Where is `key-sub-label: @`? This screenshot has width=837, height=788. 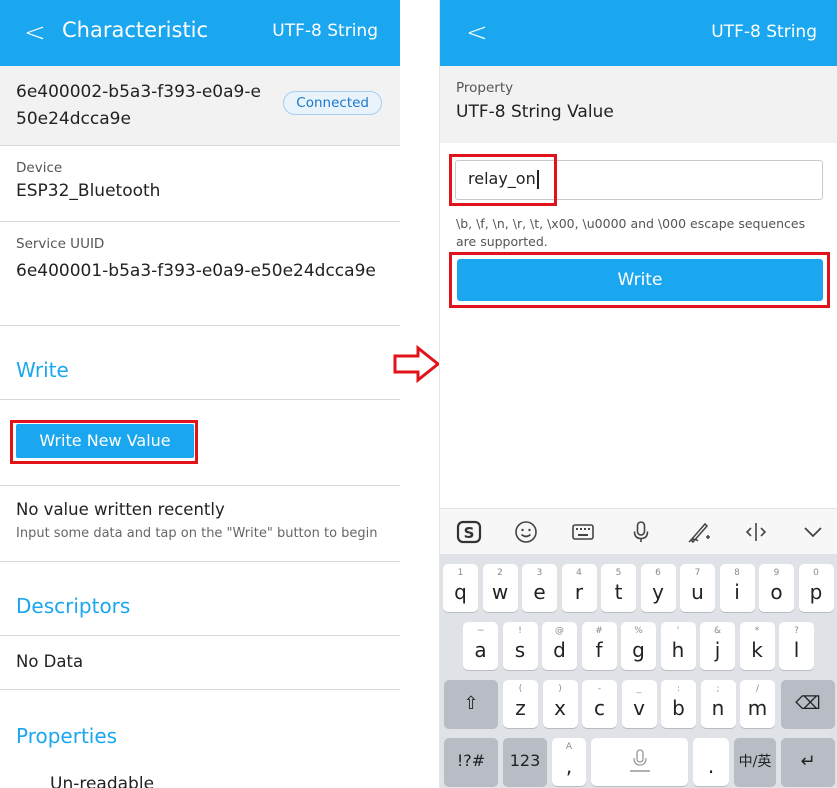
key-sub-label: @ is located at coordinates (559, 631).